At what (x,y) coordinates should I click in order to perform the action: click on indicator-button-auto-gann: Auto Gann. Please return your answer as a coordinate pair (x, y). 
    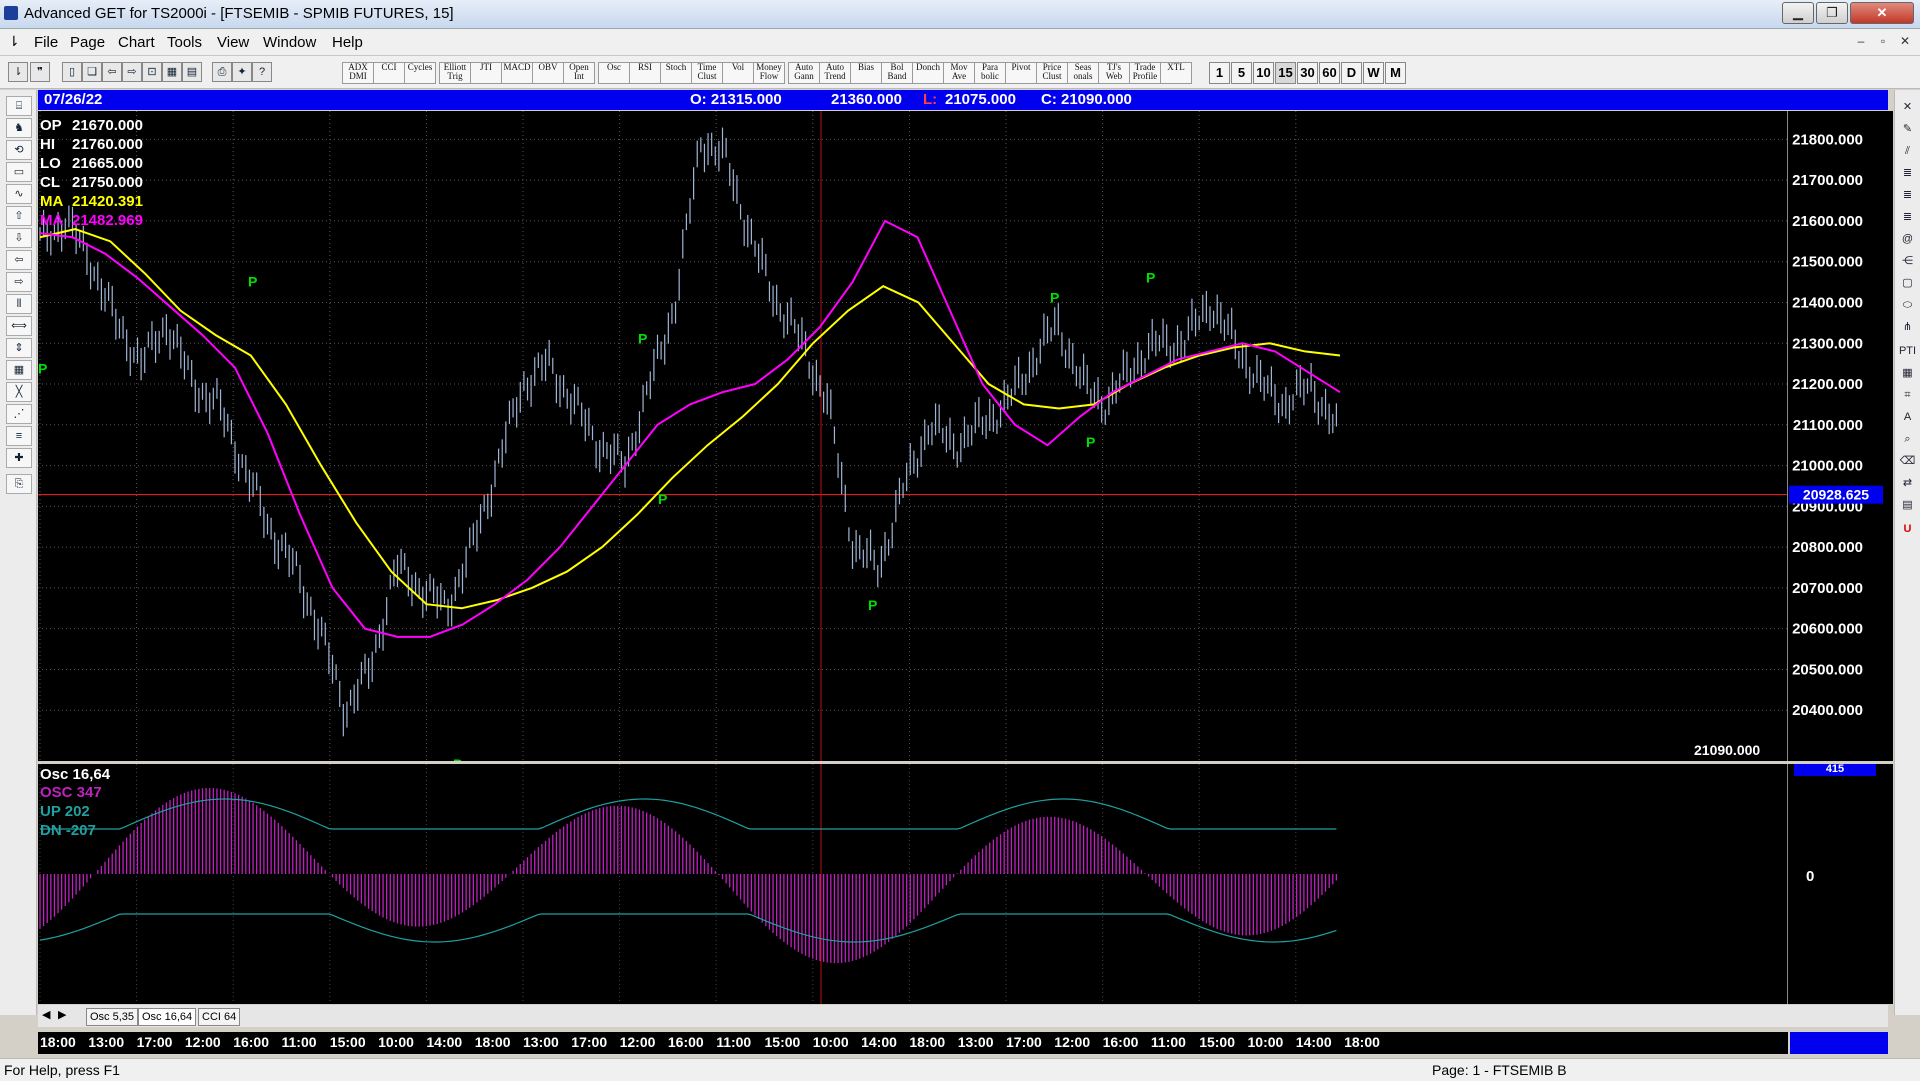
    Looking at the image, I should click on (804, 73).